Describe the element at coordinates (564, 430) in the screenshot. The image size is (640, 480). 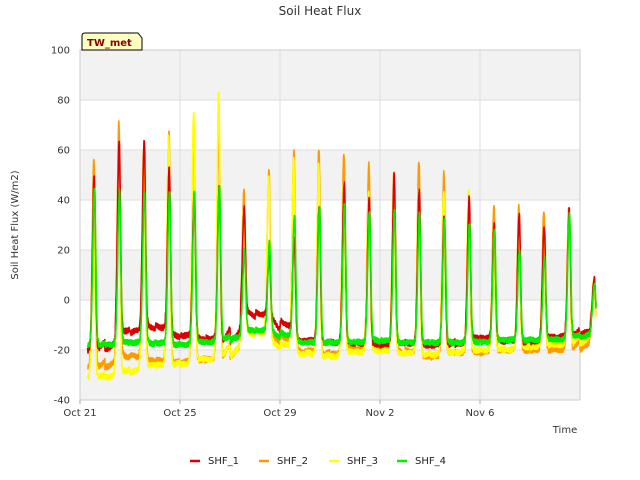
I see `x-axis-label: Time` at that location.